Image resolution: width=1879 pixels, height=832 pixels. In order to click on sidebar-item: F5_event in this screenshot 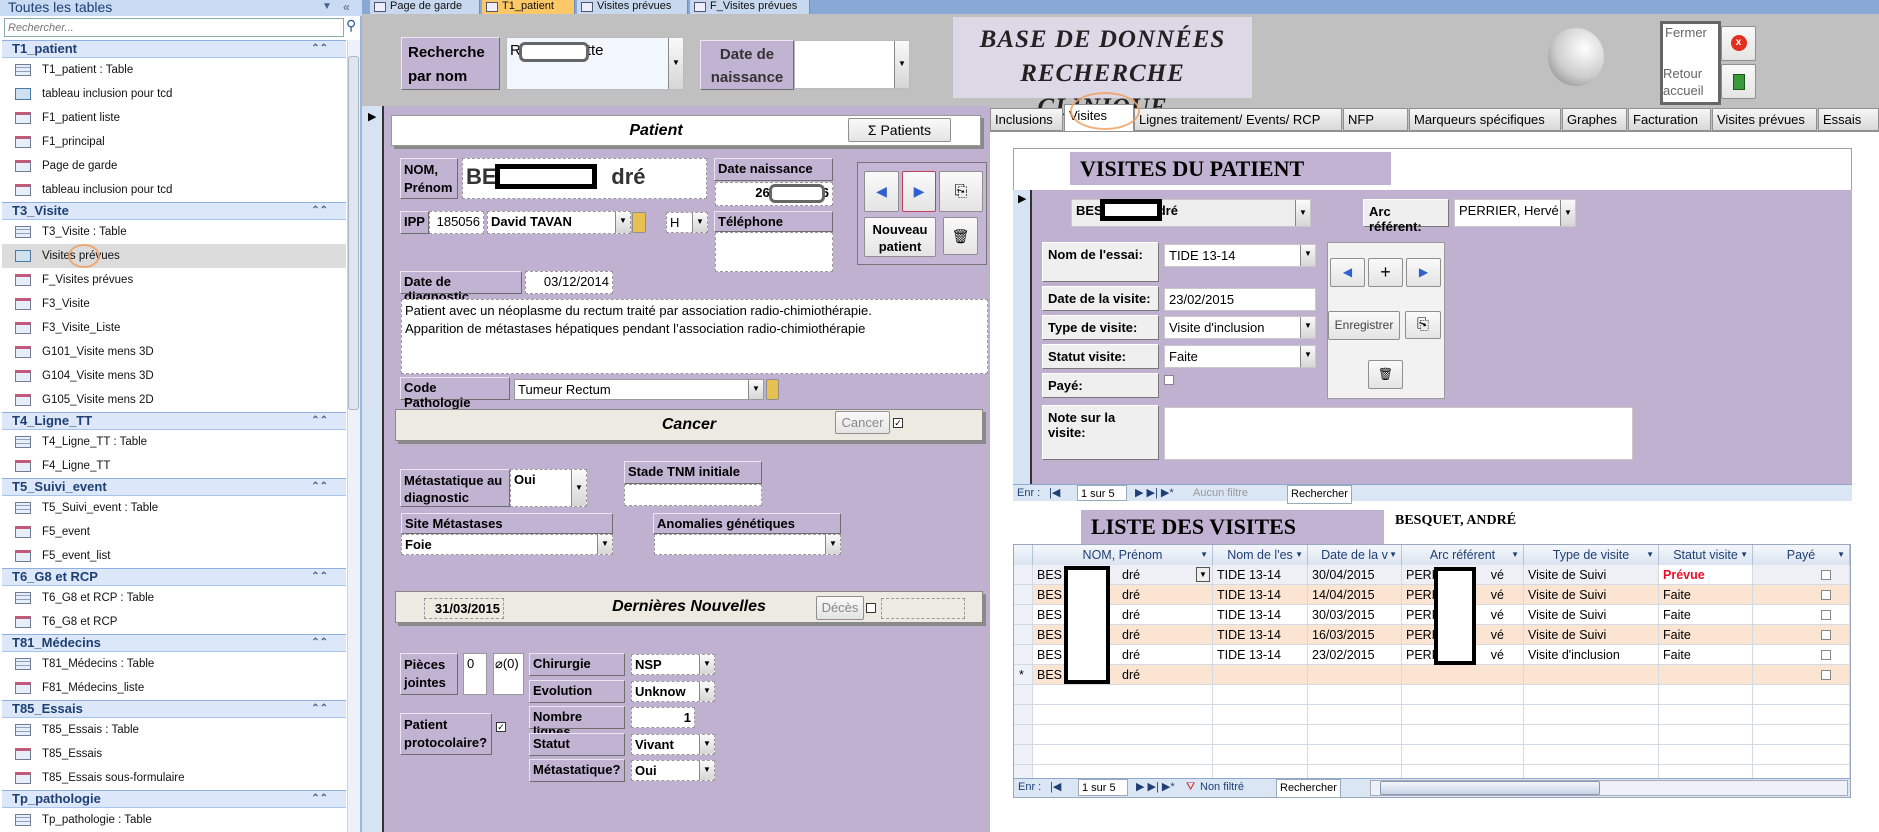, I will do `click(174, 532)`.